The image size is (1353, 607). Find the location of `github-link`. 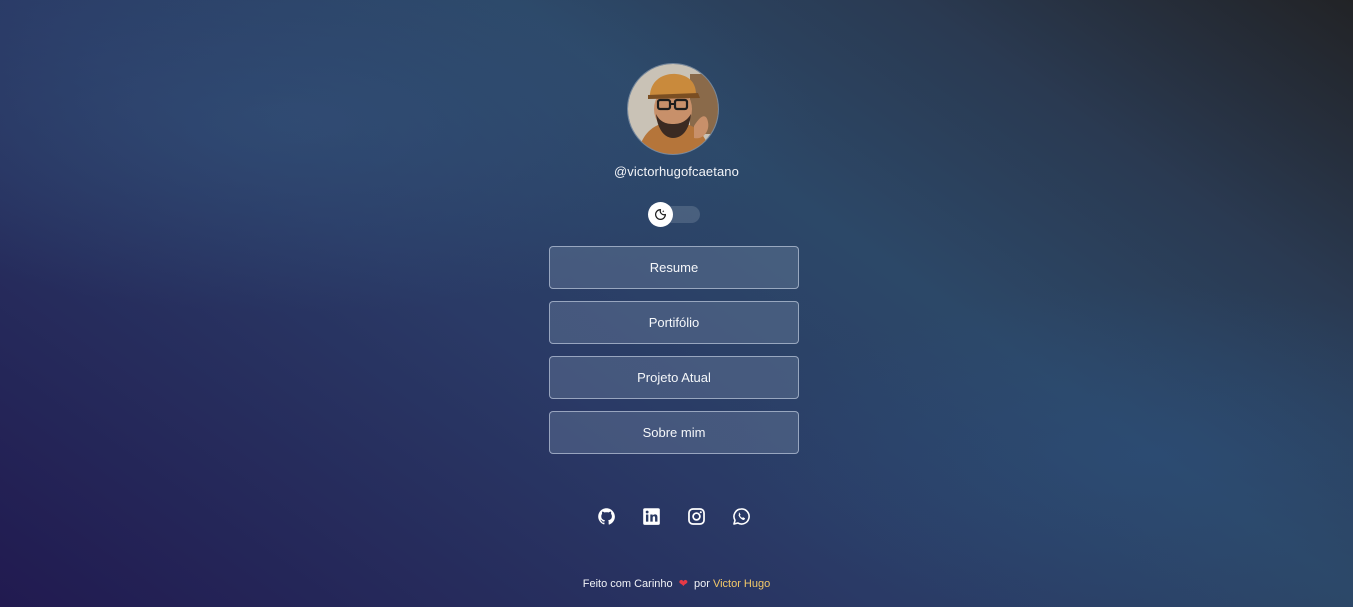

github-link is located at coordinates (606, 516).